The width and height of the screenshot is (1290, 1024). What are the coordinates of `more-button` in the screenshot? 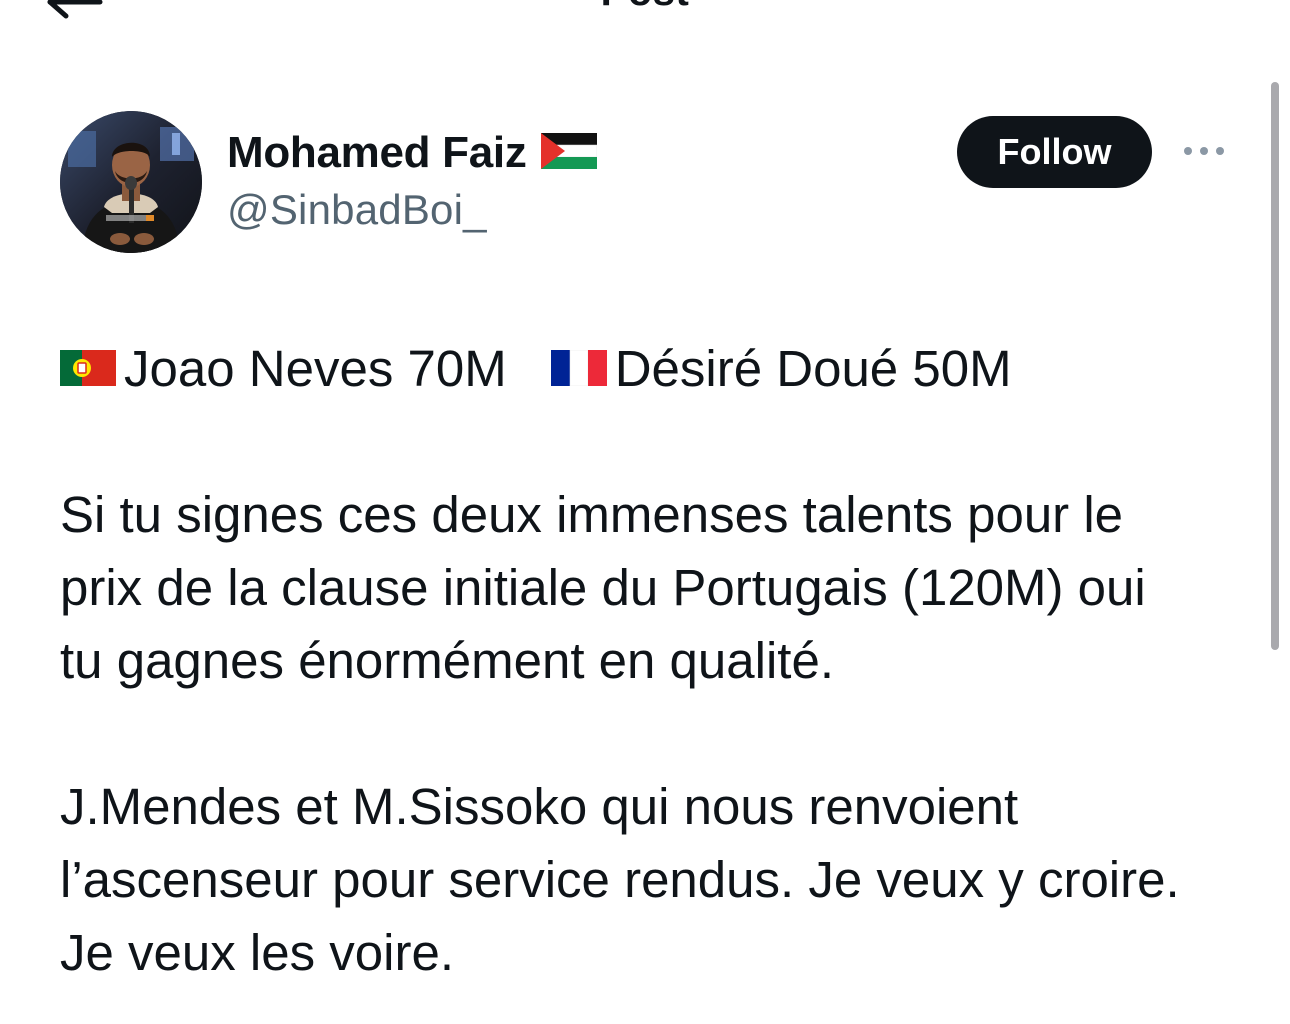 It's located at (1204, 153).